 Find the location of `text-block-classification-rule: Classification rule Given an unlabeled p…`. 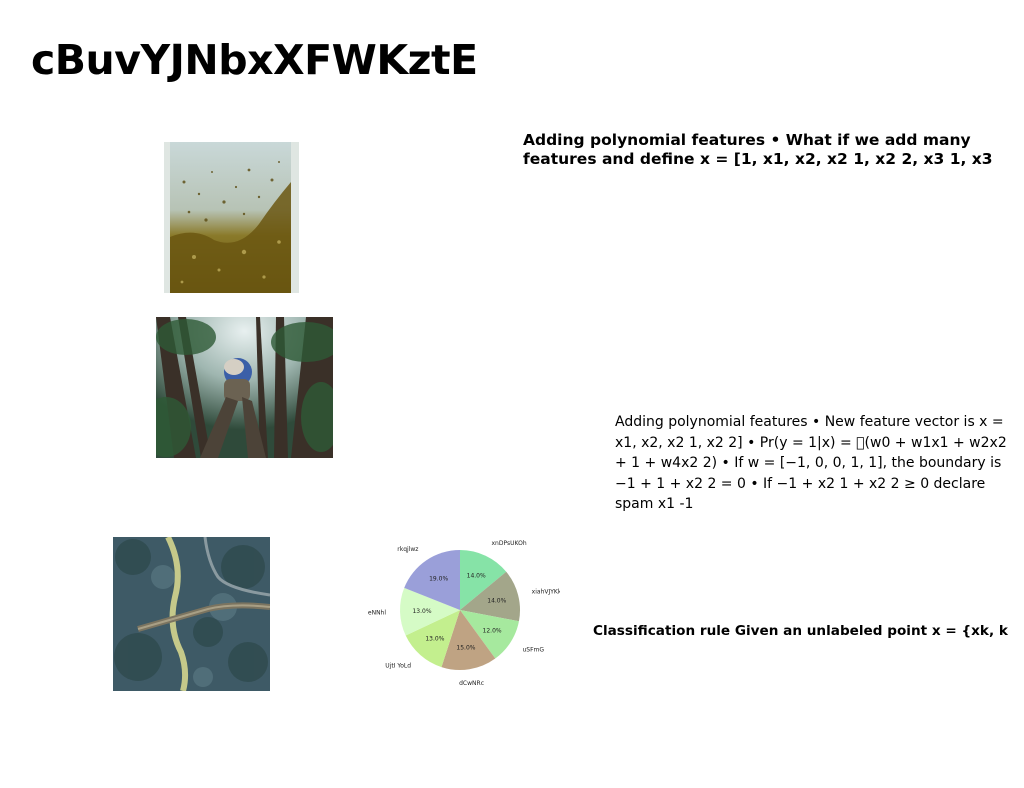

text-block-classification-rule: Classification rule Given an unlabeled p… is located at coordinates (800, 631).